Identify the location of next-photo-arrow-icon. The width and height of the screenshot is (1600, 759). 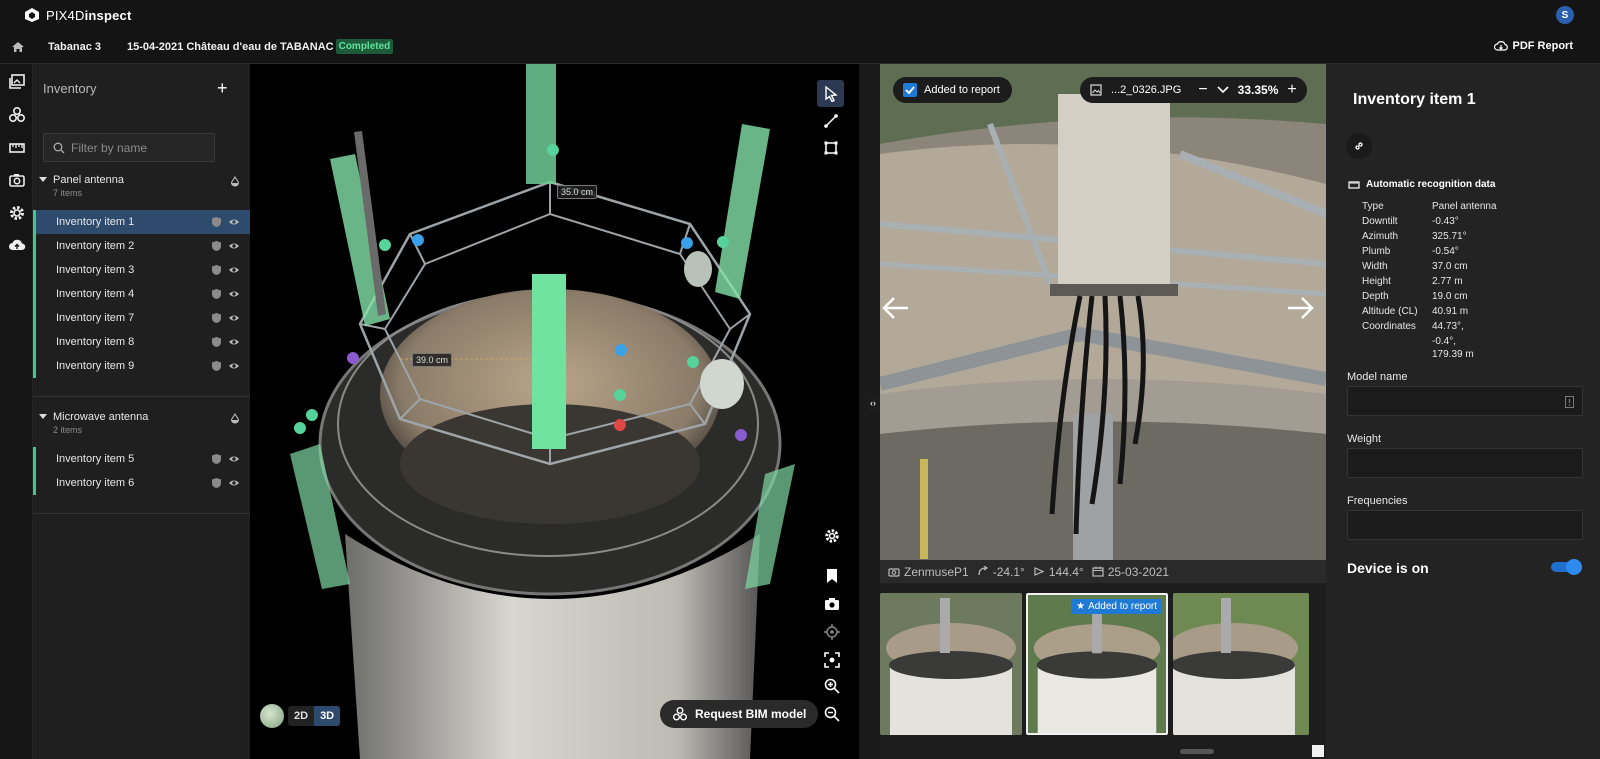
(1300, 308).